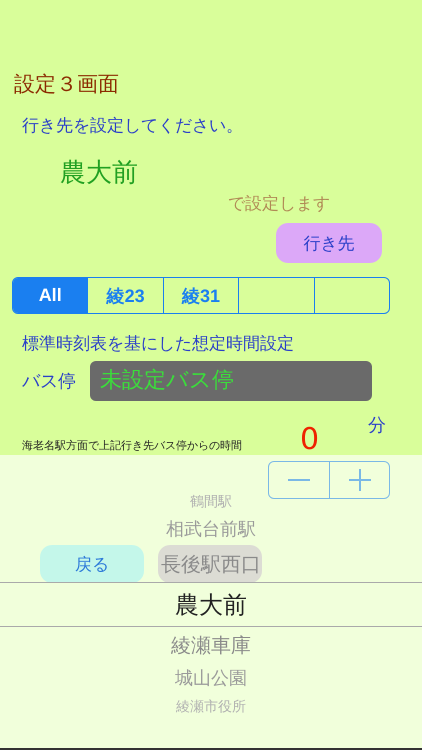 Image resolution: width=422 pixels, height=750 pixels. Describe the element at coordinates (92, 564) in the screenshot. I see `back-button: 戻る` at that location.